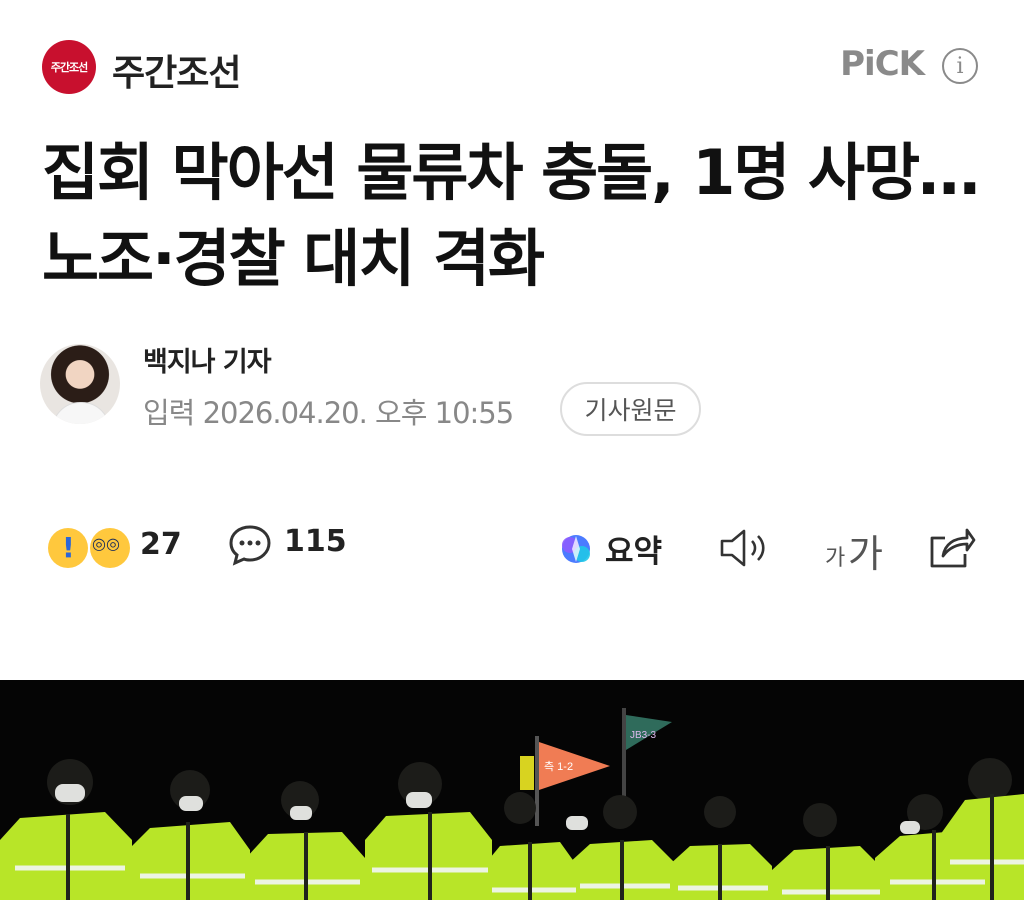 This screenshot has width=1024, height=900. What do you see at coordinates (558, 766) in the screenshot?
I see `flag-left-label: 측 1-2` at bounding box center [558, 766].